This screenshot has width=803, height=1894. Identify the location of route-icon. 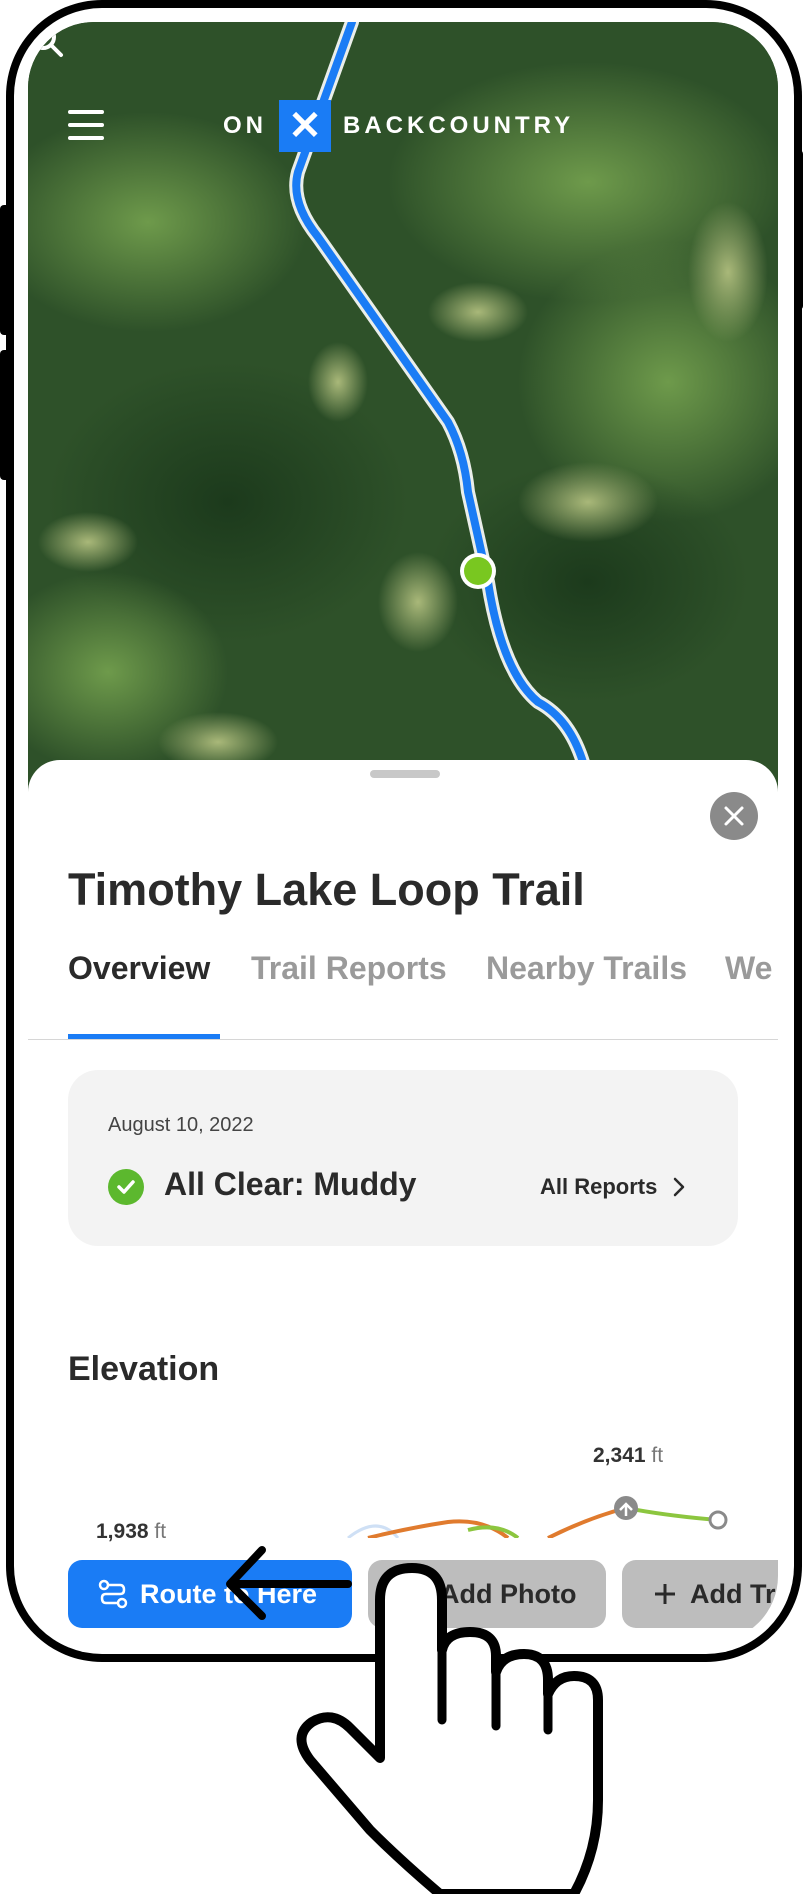
(113, 1594).